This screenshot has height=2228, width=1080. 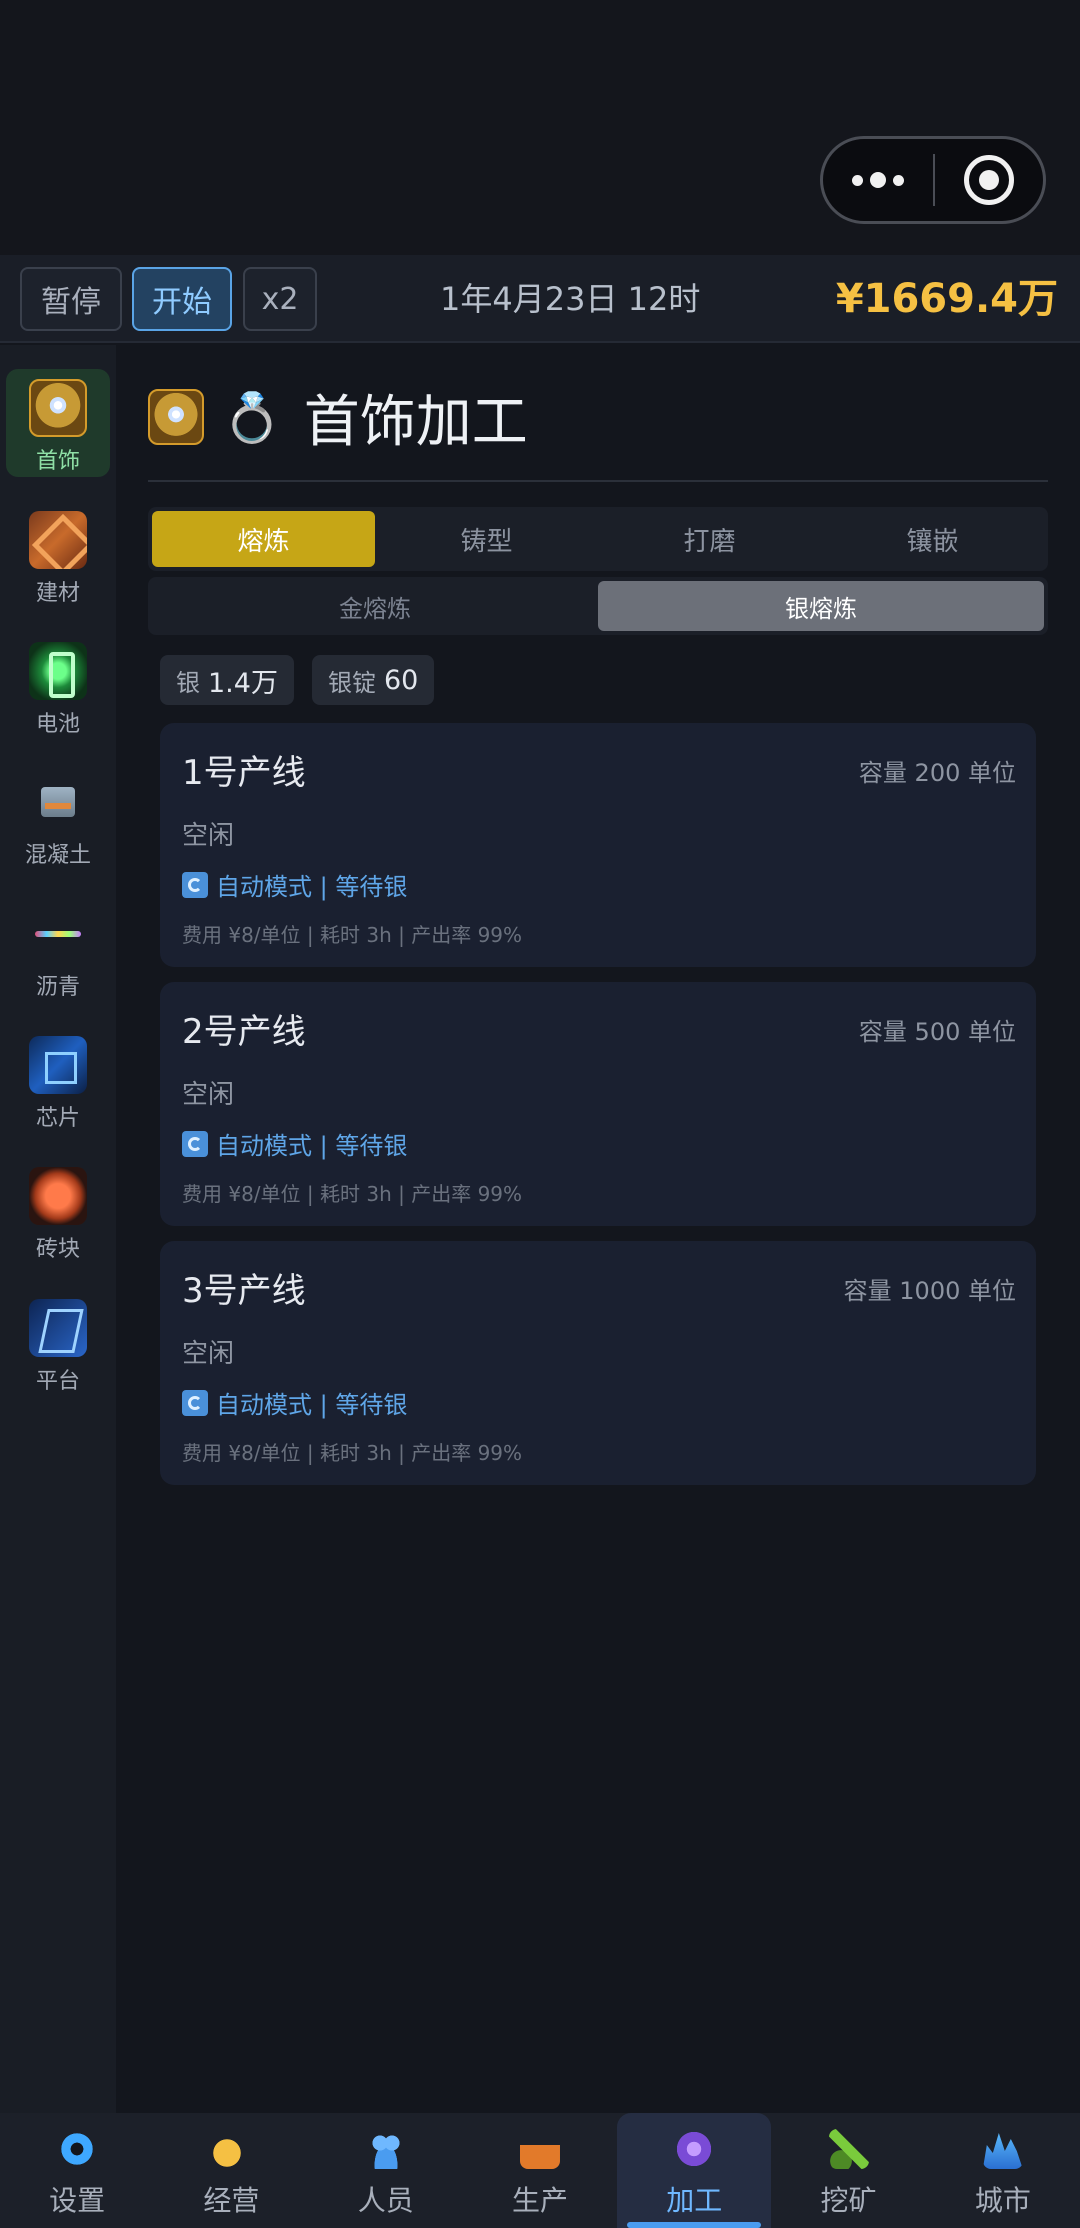 What do you see at coordinates (297, 680) in the screenshot?
I see `resource-row: 银 1.4万 银锭 60` at bounding box center [297, 680].